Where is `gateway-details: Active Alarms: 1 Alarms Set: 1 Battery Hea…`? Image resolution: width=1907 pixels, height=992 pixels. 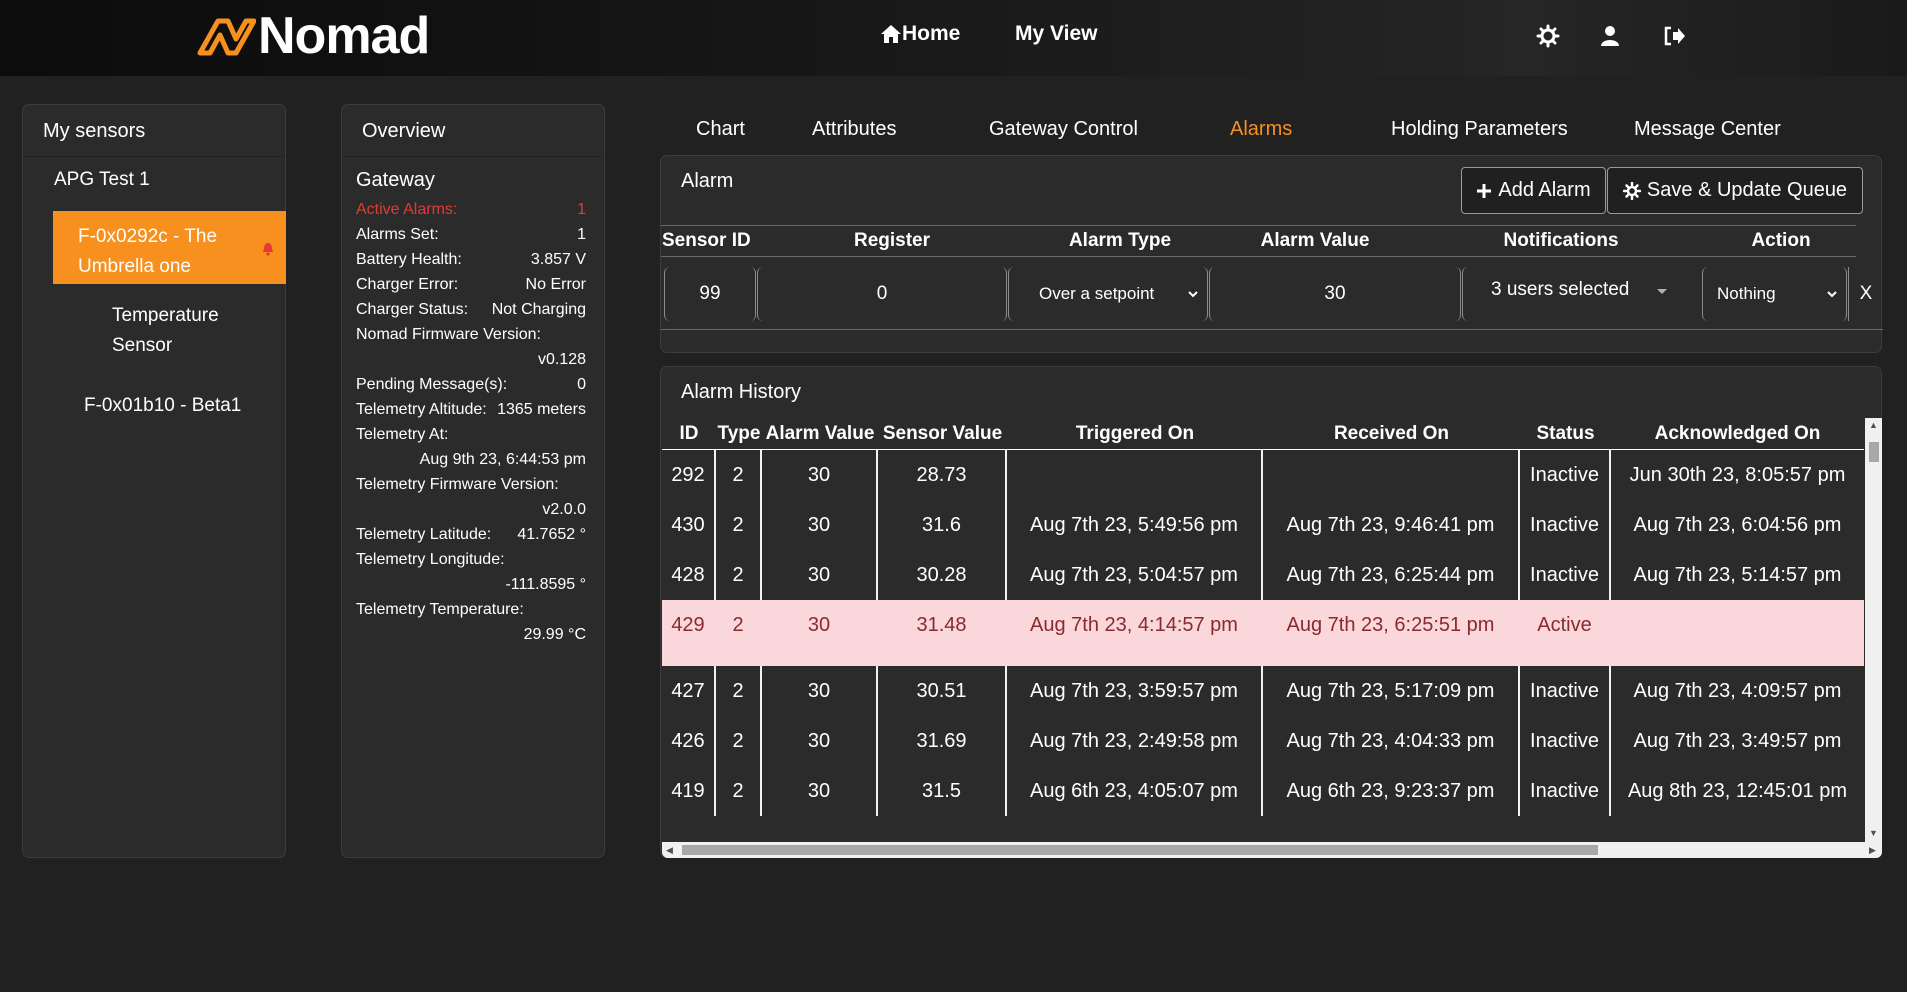
gateway-details: Active Alarms: 1 Alarms Set: 1 Battery Hea… is located at coordinates (471, 422).